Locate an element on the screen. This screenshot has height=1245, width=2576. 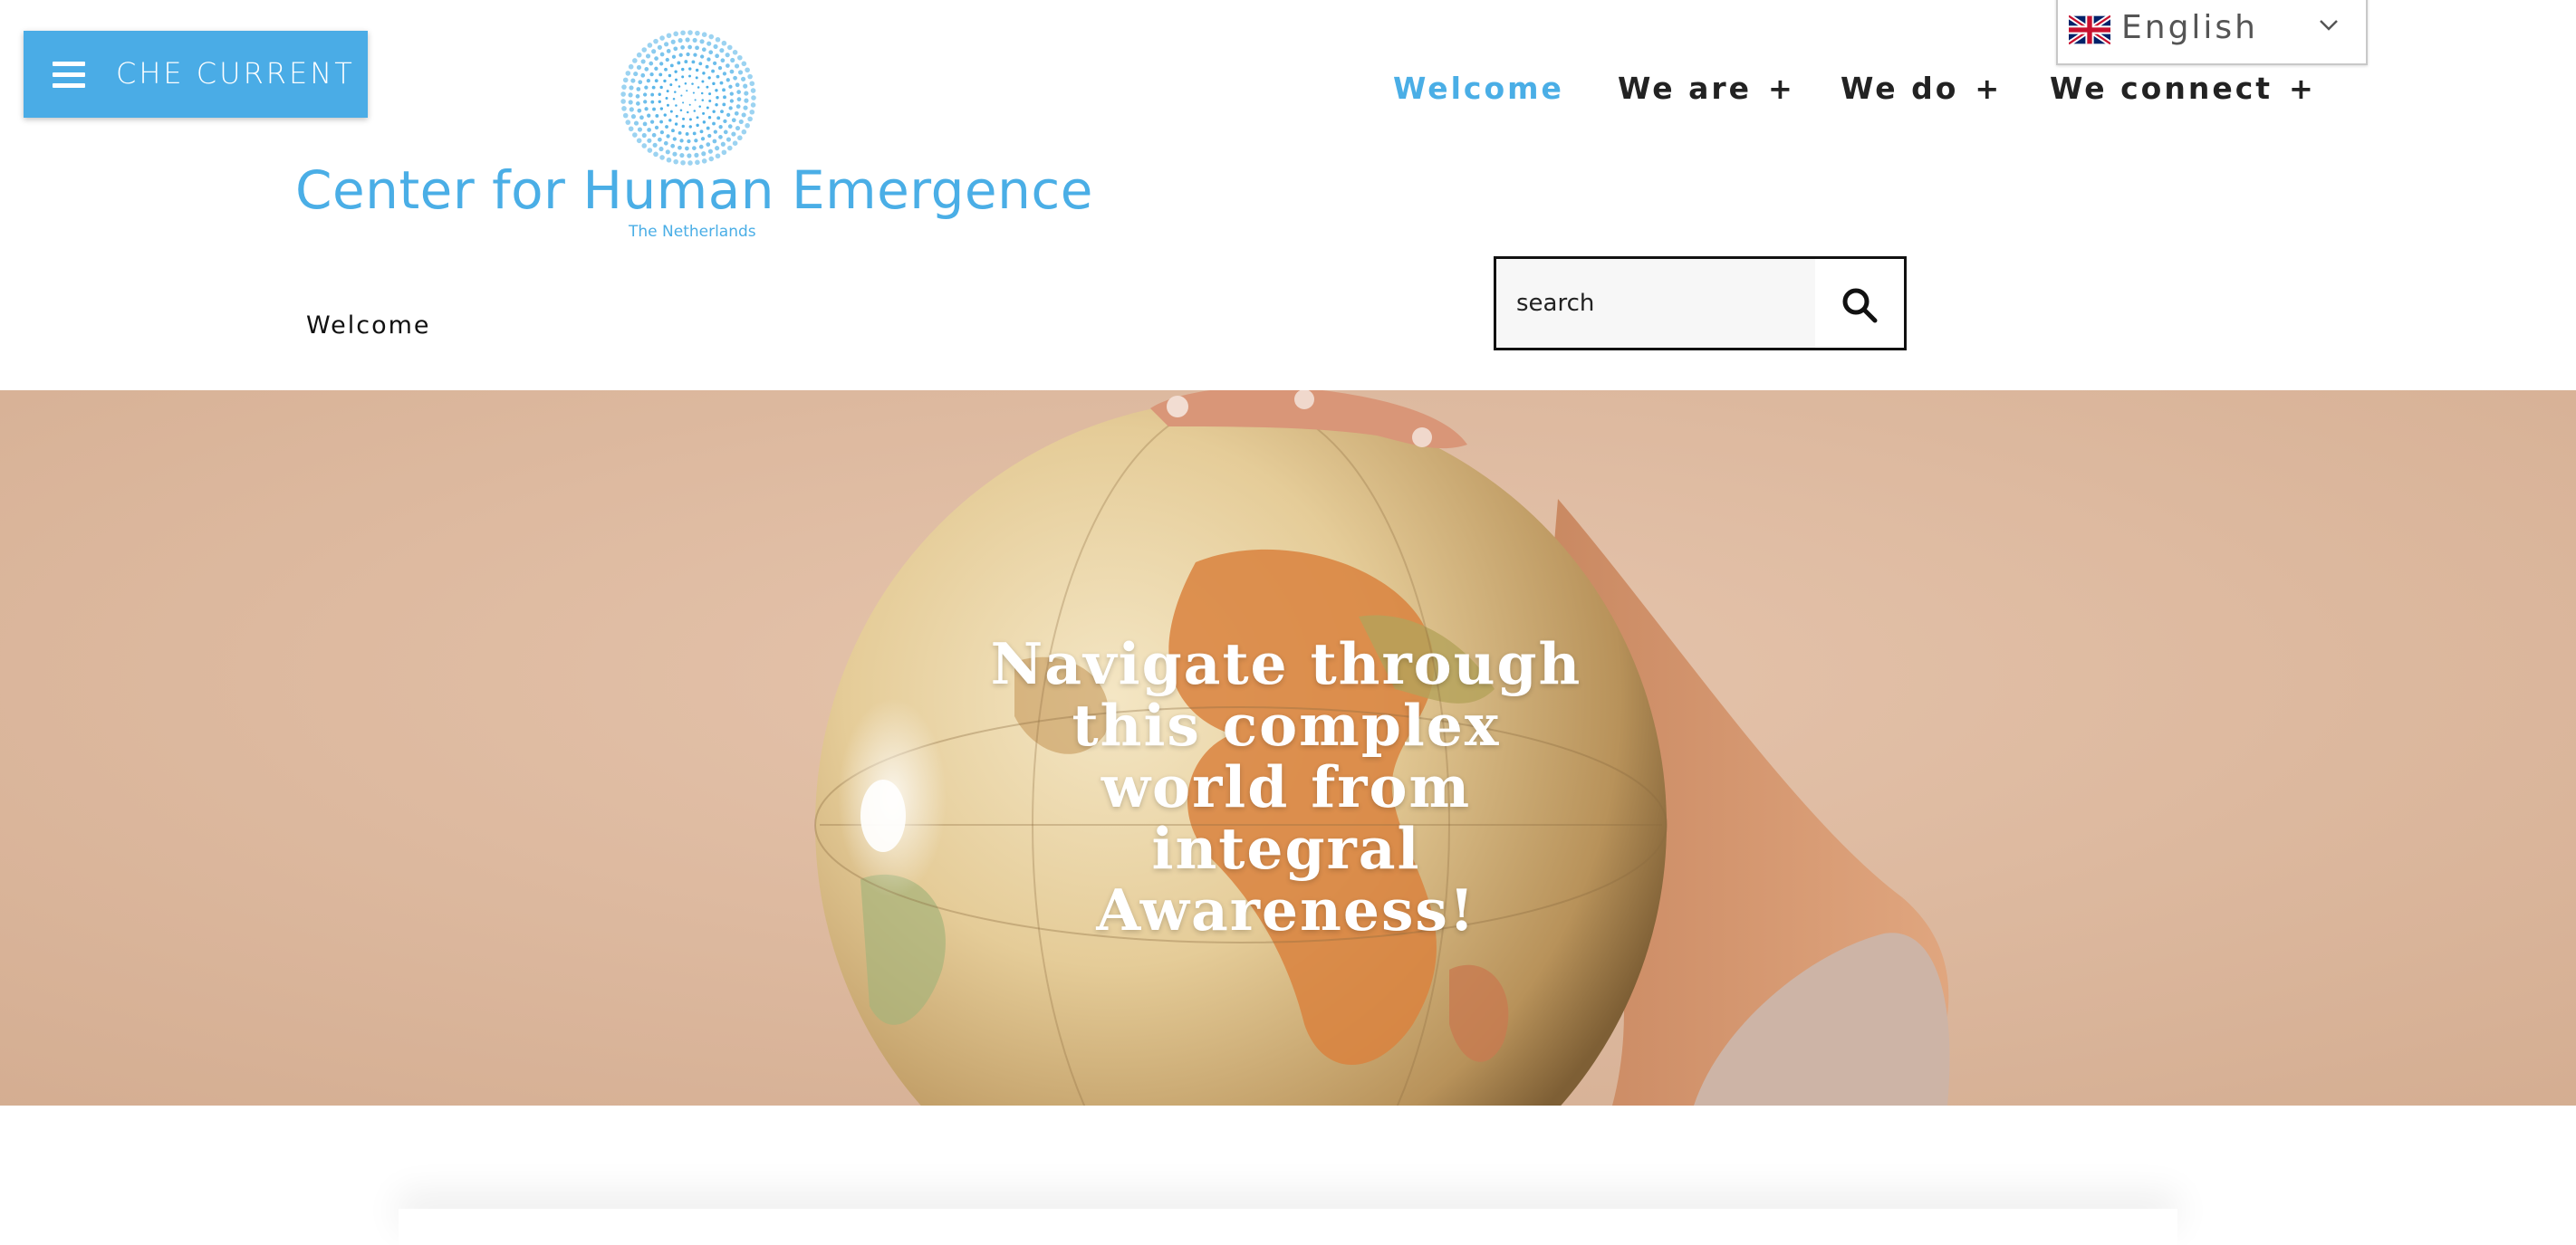
search-button is located at coordinates (1859, 303).